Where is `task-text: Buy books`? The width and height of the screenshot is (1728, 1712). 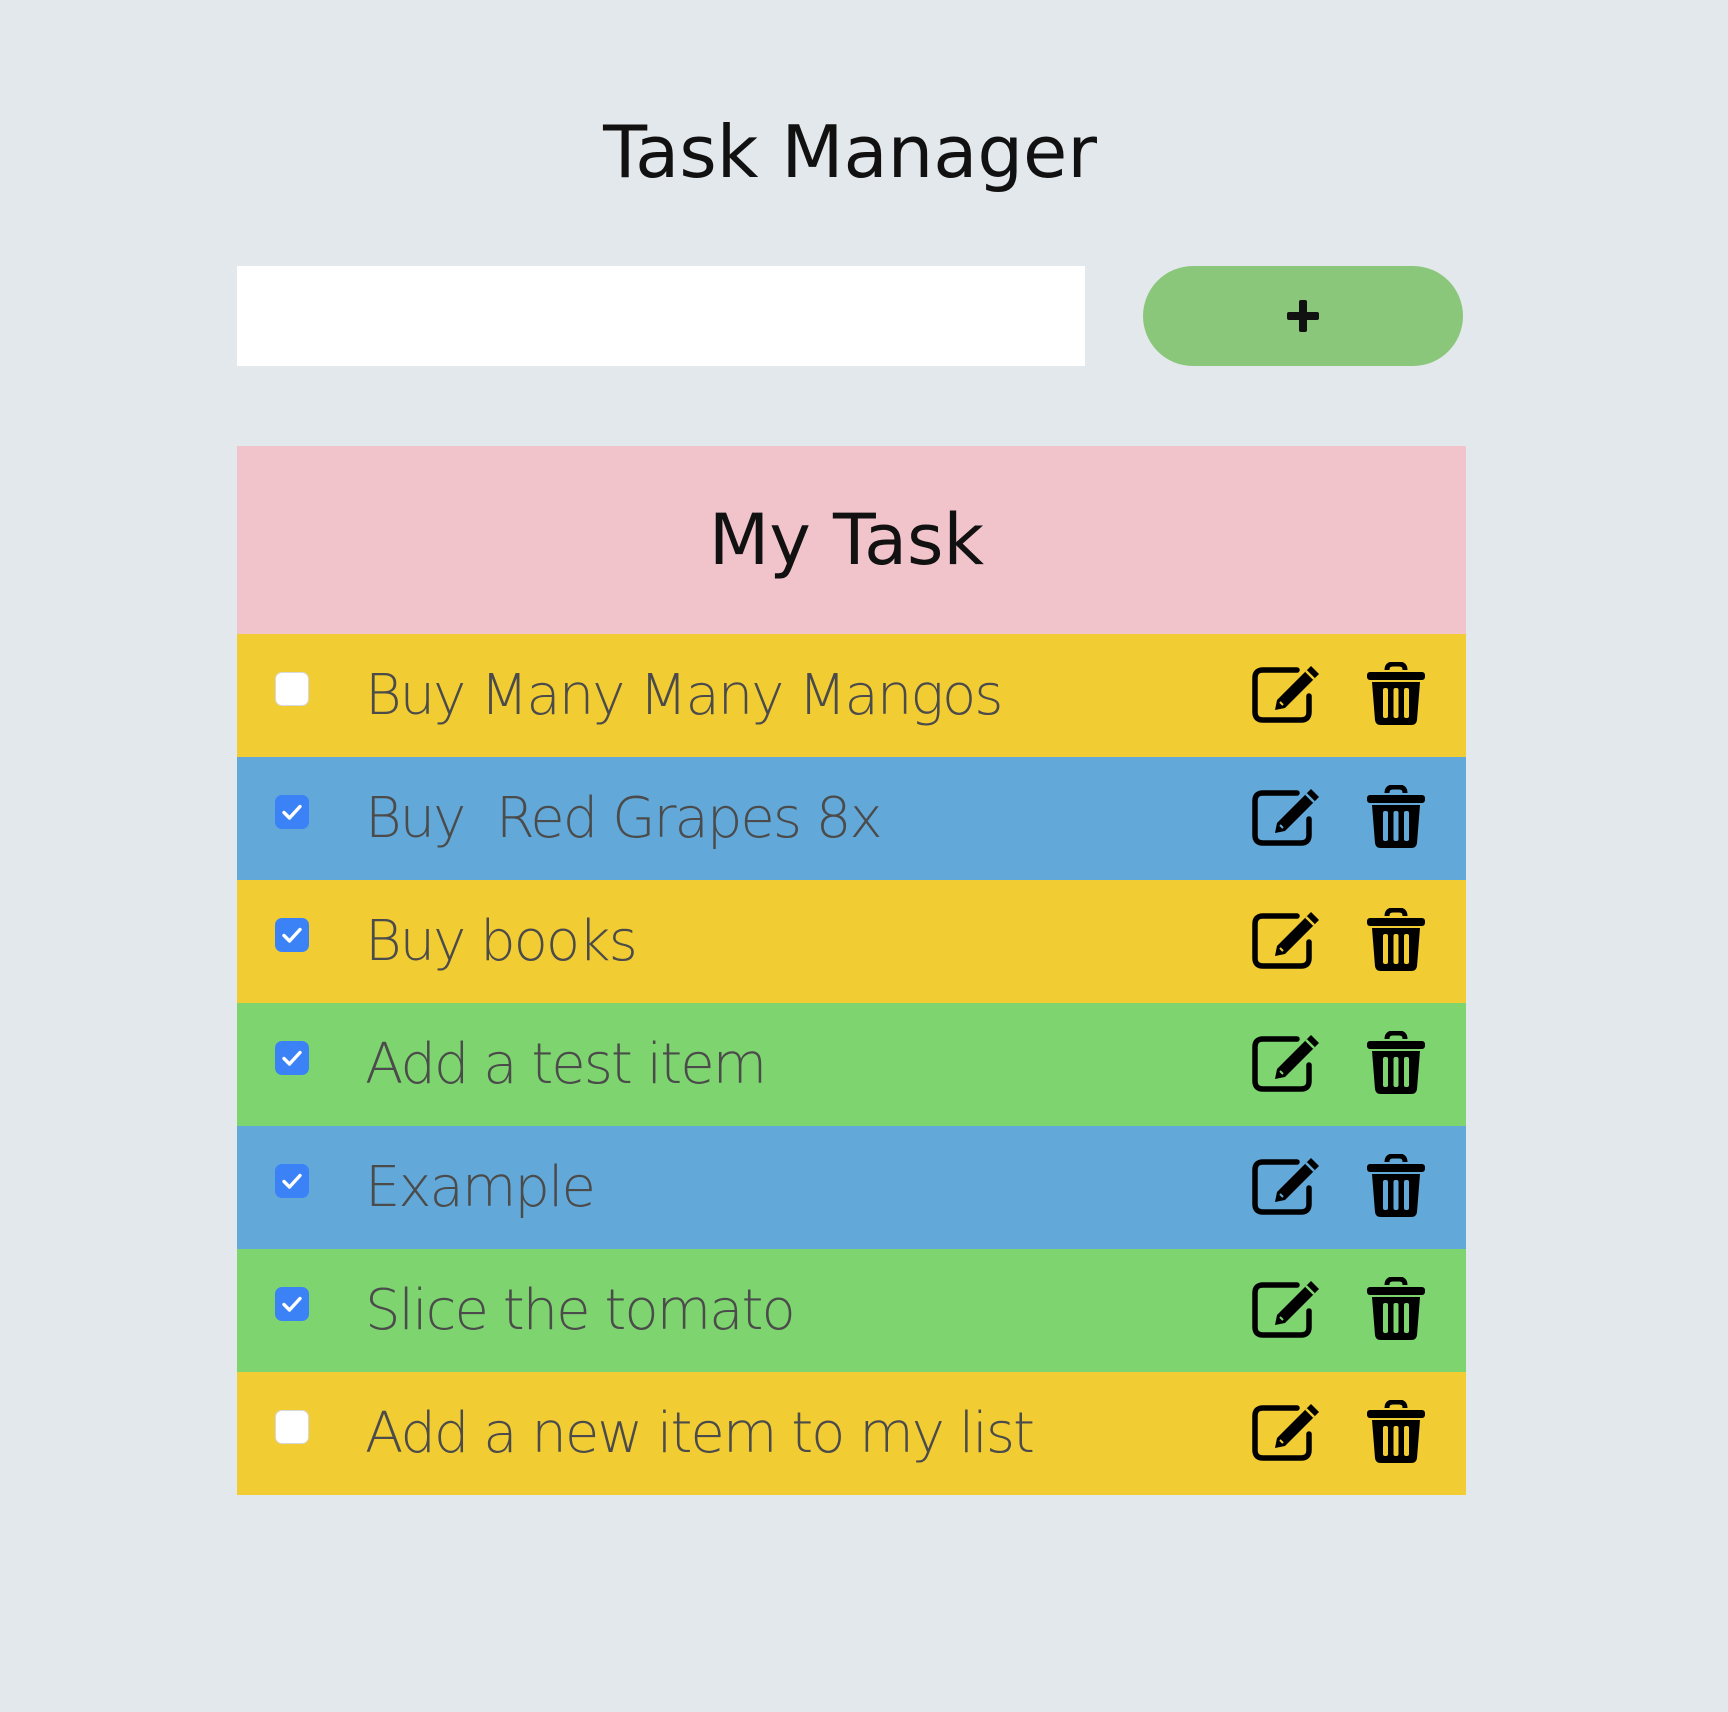
task-text: Buy books is located at coordinates (501, 941).